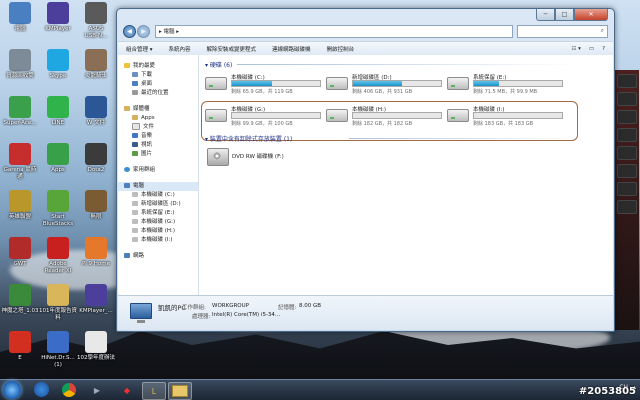 The image size is (640, 400). Describe the element at coordinates (139, 49) in the screenshot. I see `organize-button: 組合管理 ▾` at that location.